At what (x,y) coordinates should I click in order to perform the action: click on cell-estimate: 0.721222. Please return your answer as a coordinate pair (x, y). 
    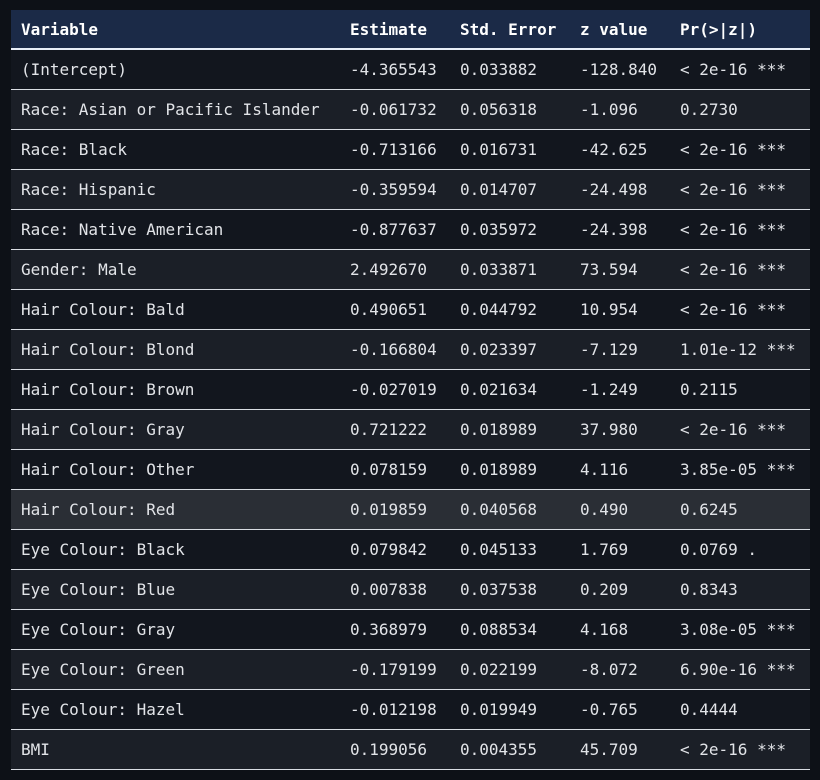
    Looking at the image, I should click on (389, 429).